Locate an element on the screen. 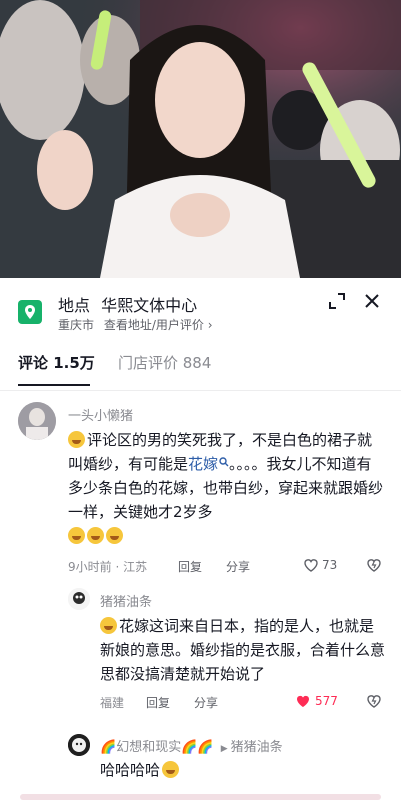 Image resolution: width=401 pixels, height=800 pixels. location-title: 地点 华熙文体中心 is located at coordinates (127, 304).